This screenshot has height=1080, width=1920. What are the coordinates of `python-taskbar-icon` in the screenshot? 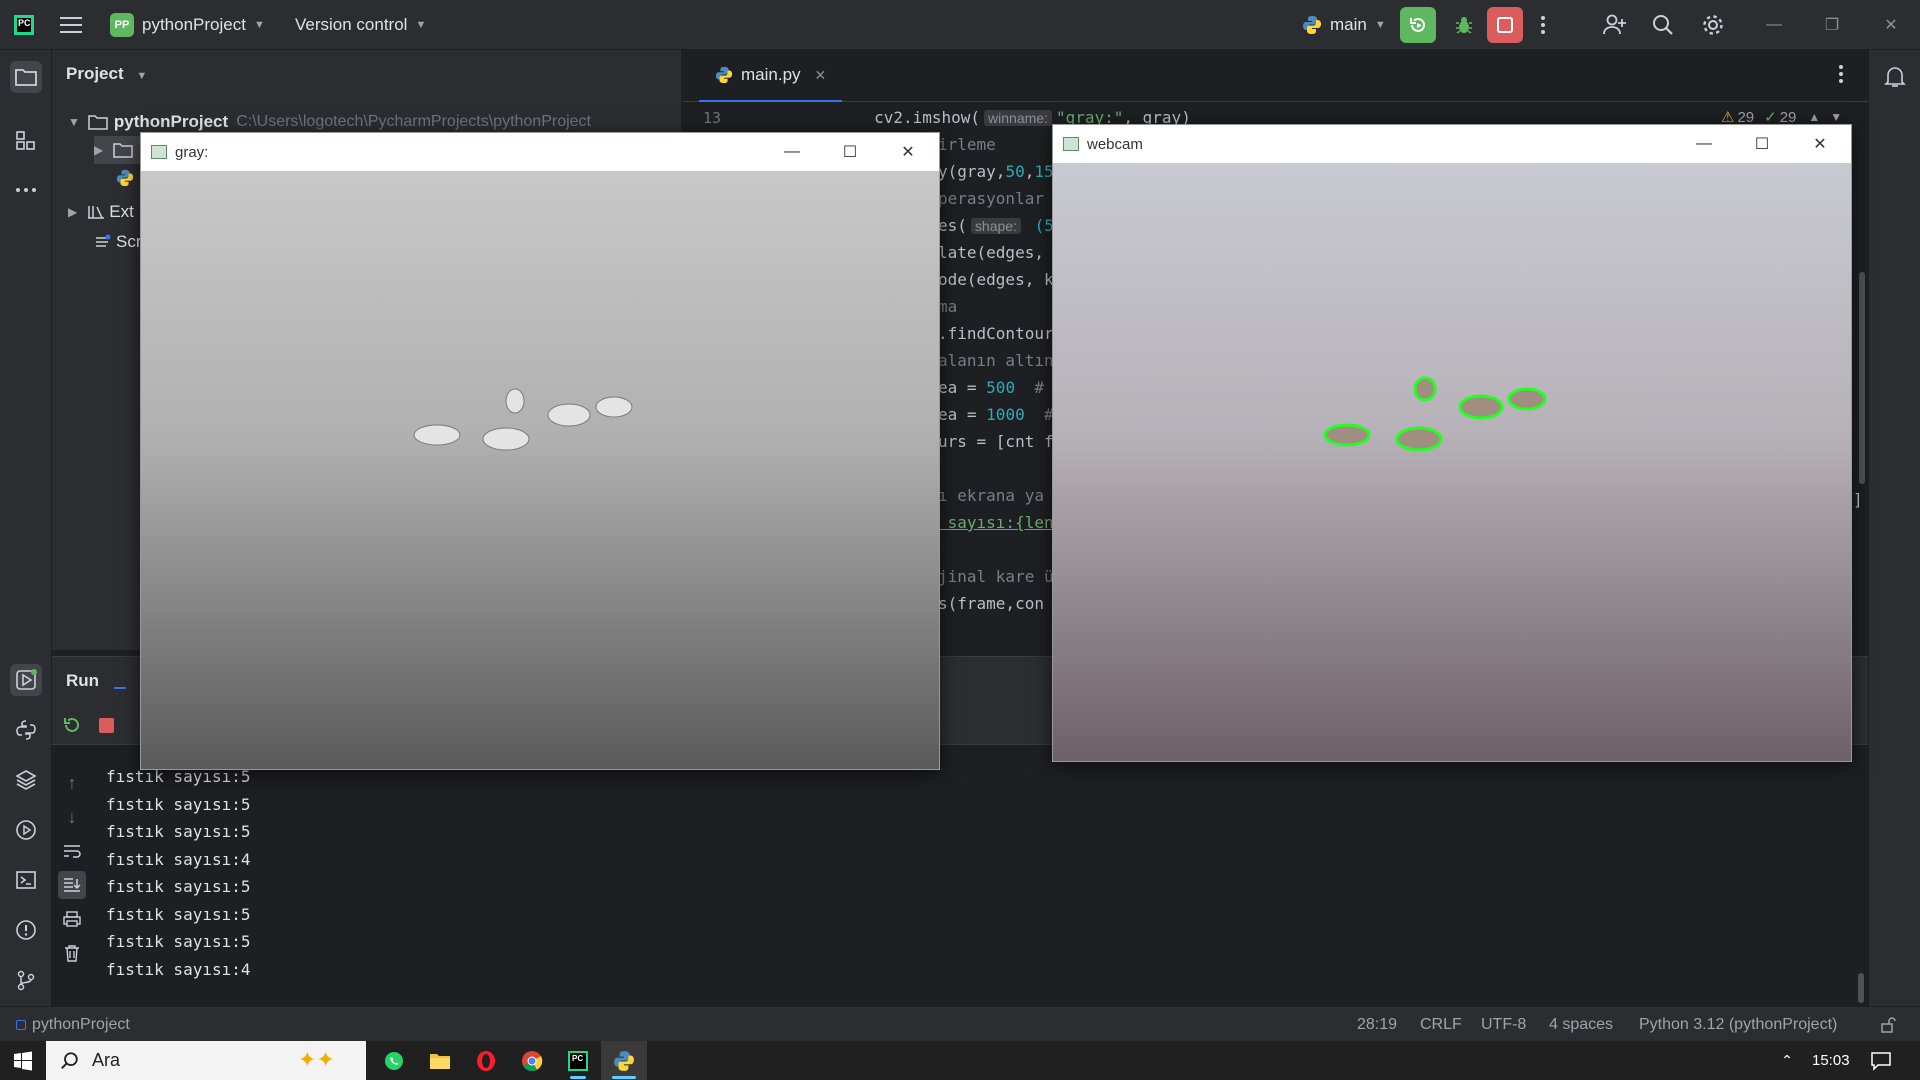 It's located at (624, 1060).